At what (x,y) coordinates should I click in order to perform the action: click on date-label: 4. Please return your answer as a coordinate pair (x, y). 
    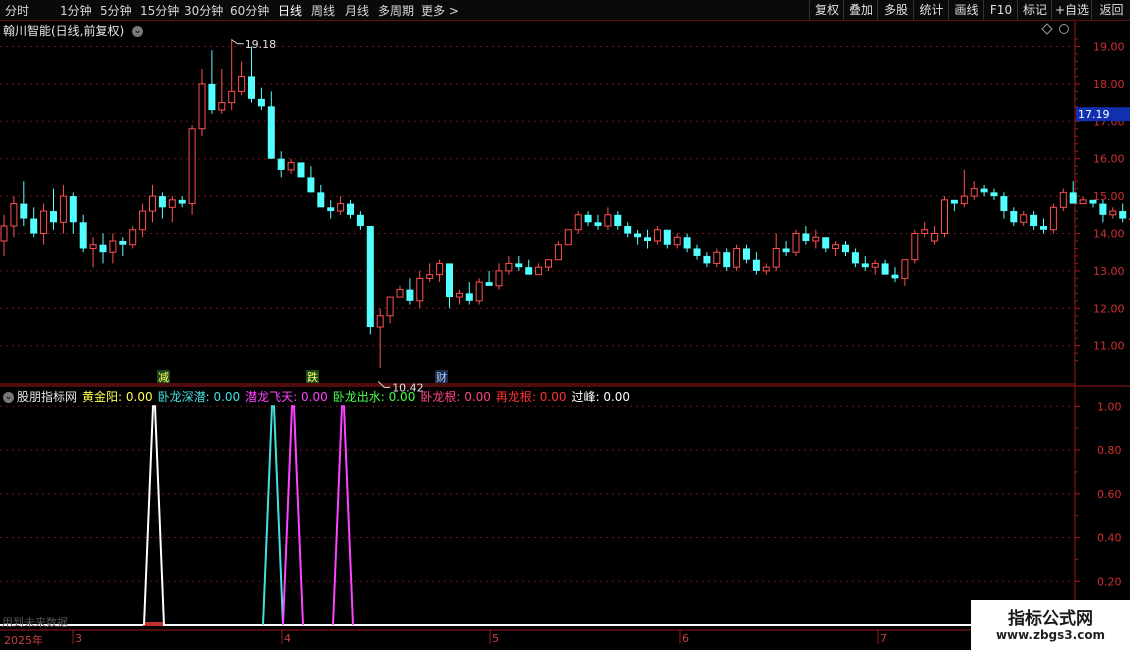
    Looking at the image, I should click on (287, 638).